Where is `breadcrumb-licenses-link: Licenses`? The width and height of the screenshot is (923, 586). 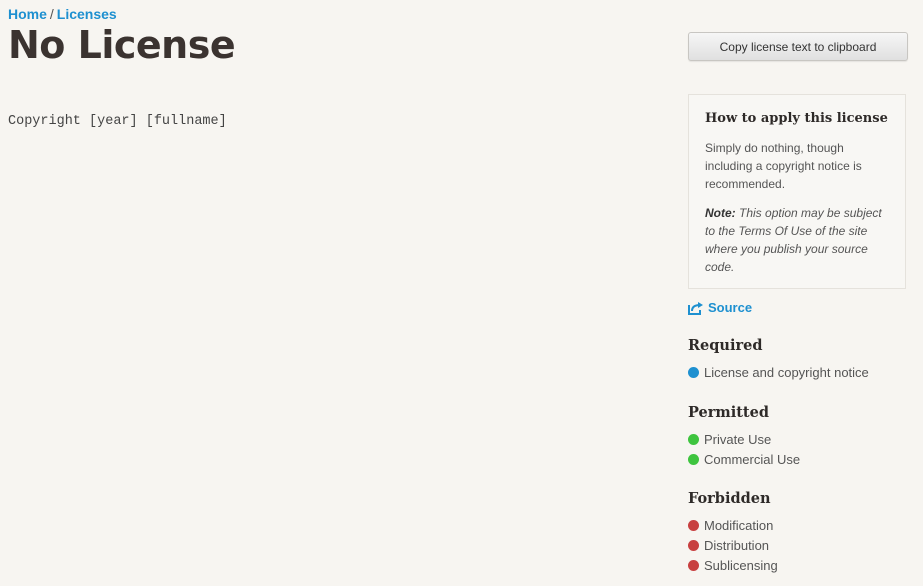
breadcrumb-licenses-link: Licenses is located at coordinates (87, 14).